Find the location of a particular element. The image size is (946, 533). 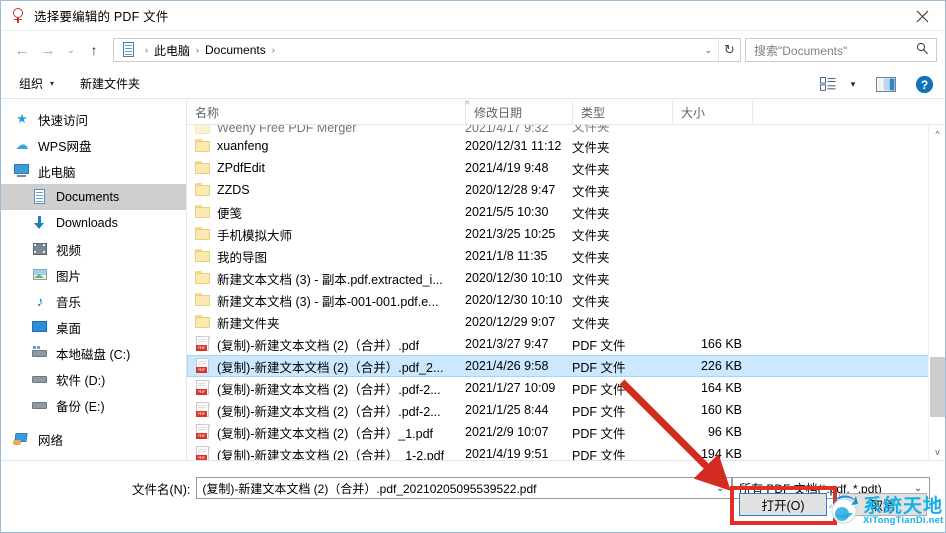

red-highlight-box is located at coordinates (783, 505).